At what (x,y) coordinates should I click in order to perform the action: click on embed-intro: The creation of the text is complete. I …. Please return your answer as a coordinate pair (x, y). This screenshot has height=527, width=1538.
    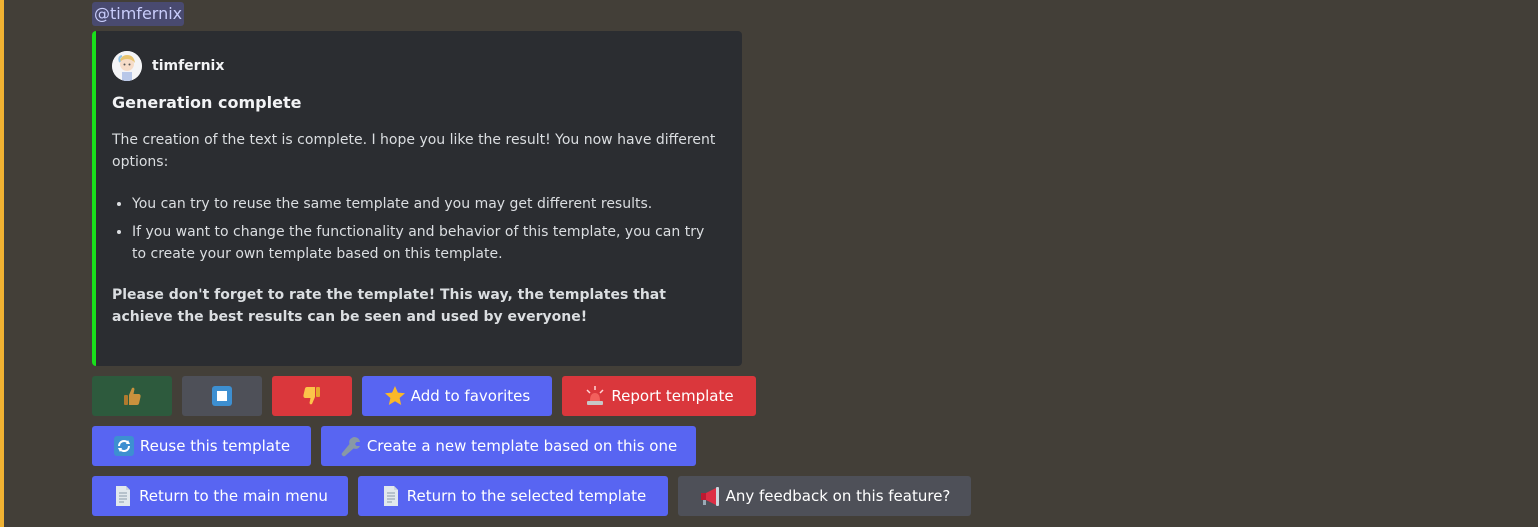
    Looking at the image, I should click on (414, 151).